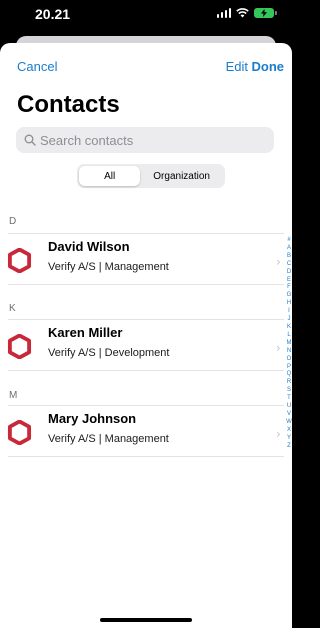 This screenshot has width=320, height=628. Describe the element at coordinates (289, 383) in the screenshot. I see `index-letter: R` at that location.